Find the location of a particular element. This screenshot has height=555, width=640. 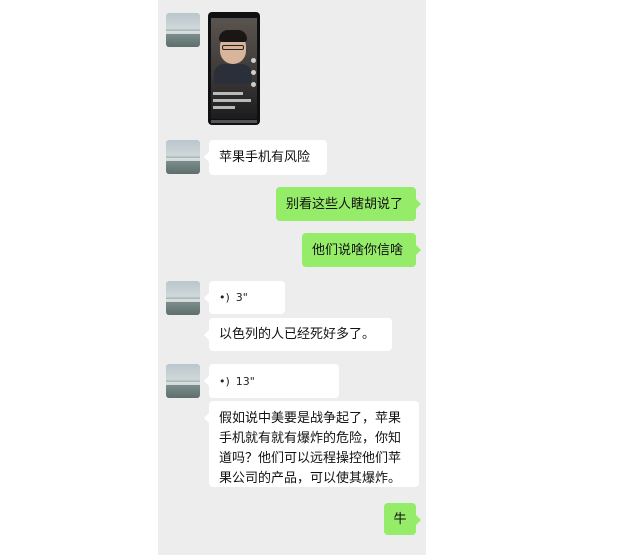

message-text: 他们说啥你信啥 is located at coordinates (358, 250).